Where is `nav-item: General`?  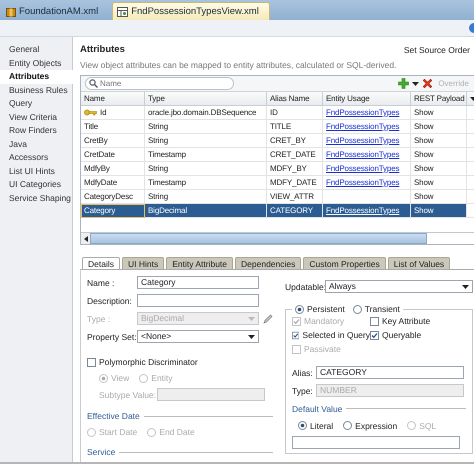 nav-item: General is located at coordinates (36, 49).